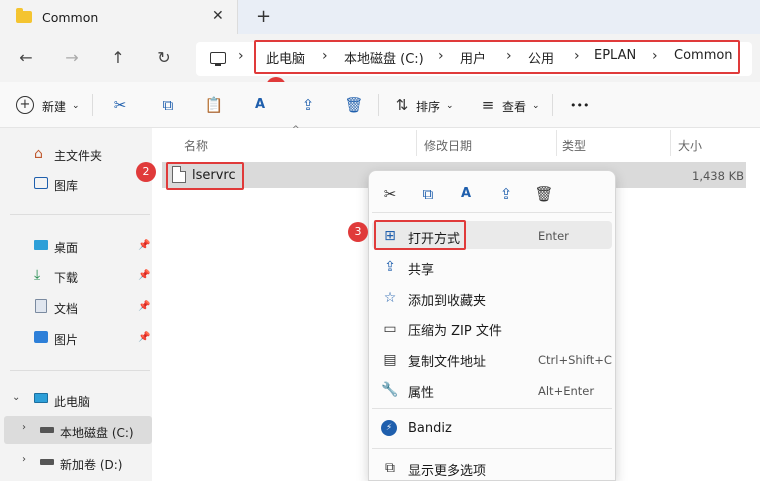 This screenshot has width=760, height=481. What do you see at coordinates (455, 329) in the screenshot?
I see `menu-item-compress-zip: 压缩为 ZIP 文件` at bounding box center [455, 329].